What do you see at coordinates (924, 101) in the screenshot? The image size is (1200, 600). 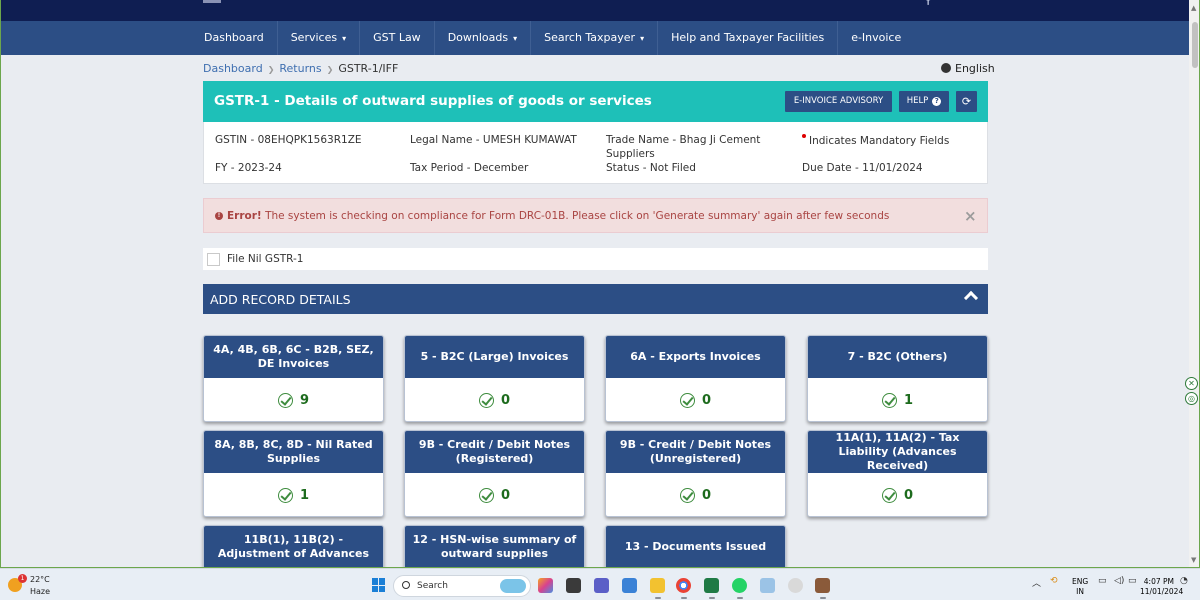 I see `help-button: HELP?` at bounding box center [924, 101].